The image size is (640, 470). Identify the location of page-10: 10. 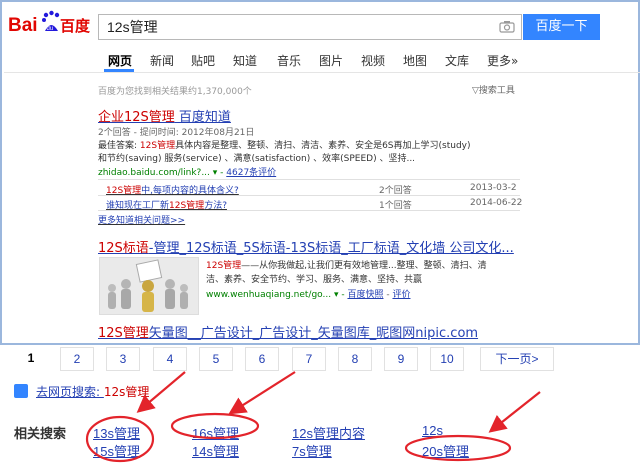
(447, 359).